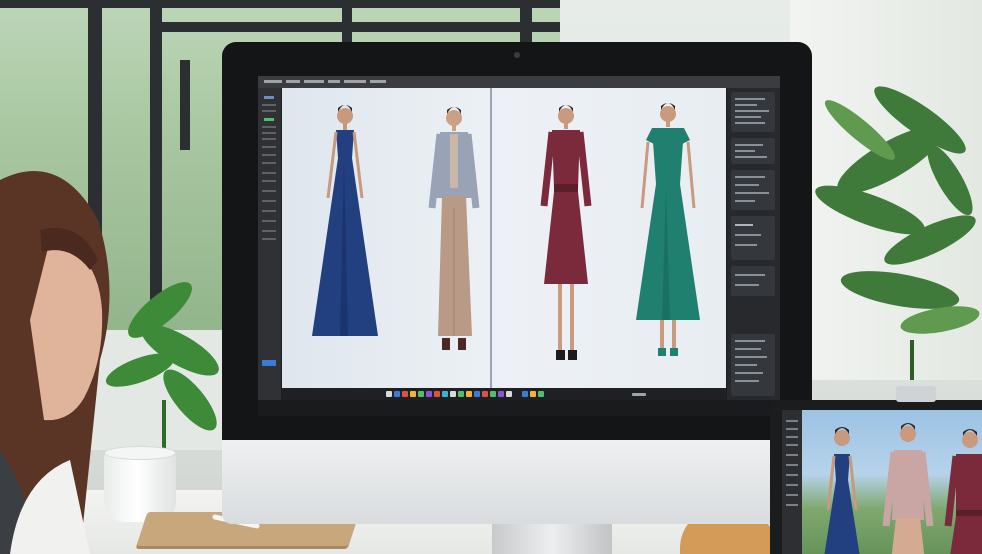 This screenshot has height=554, width=982. I want to click on tablet-stand, so click(916, 394).